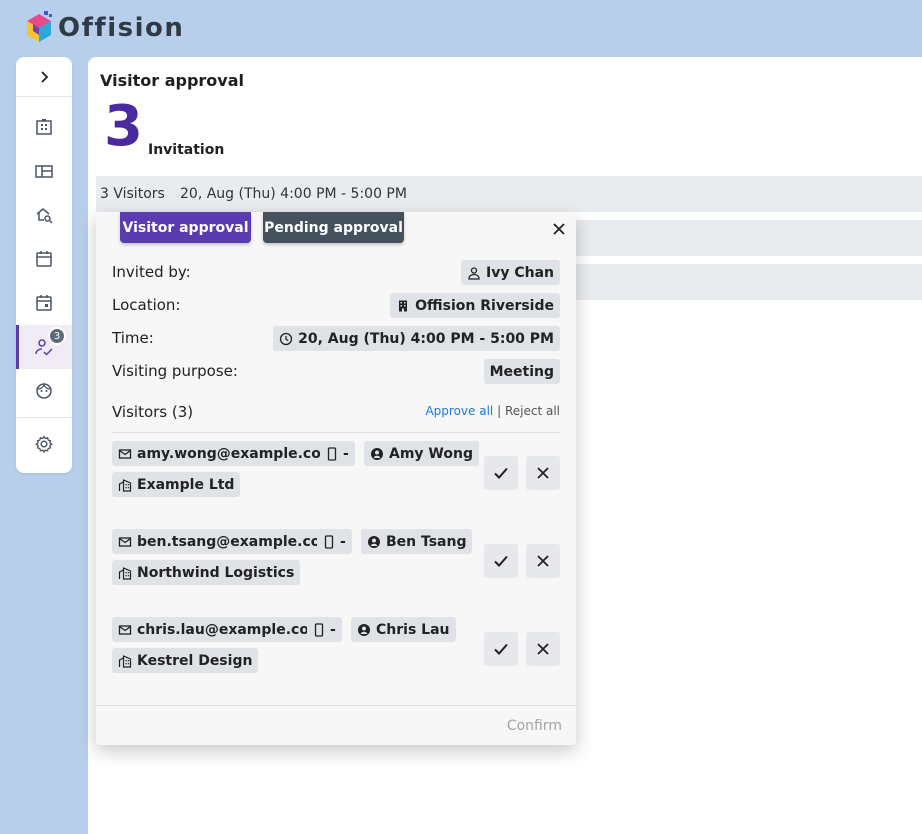 This screenshot has height=834, width=922. I want to click on sidebar-item-desk-search, so click(44, 215).